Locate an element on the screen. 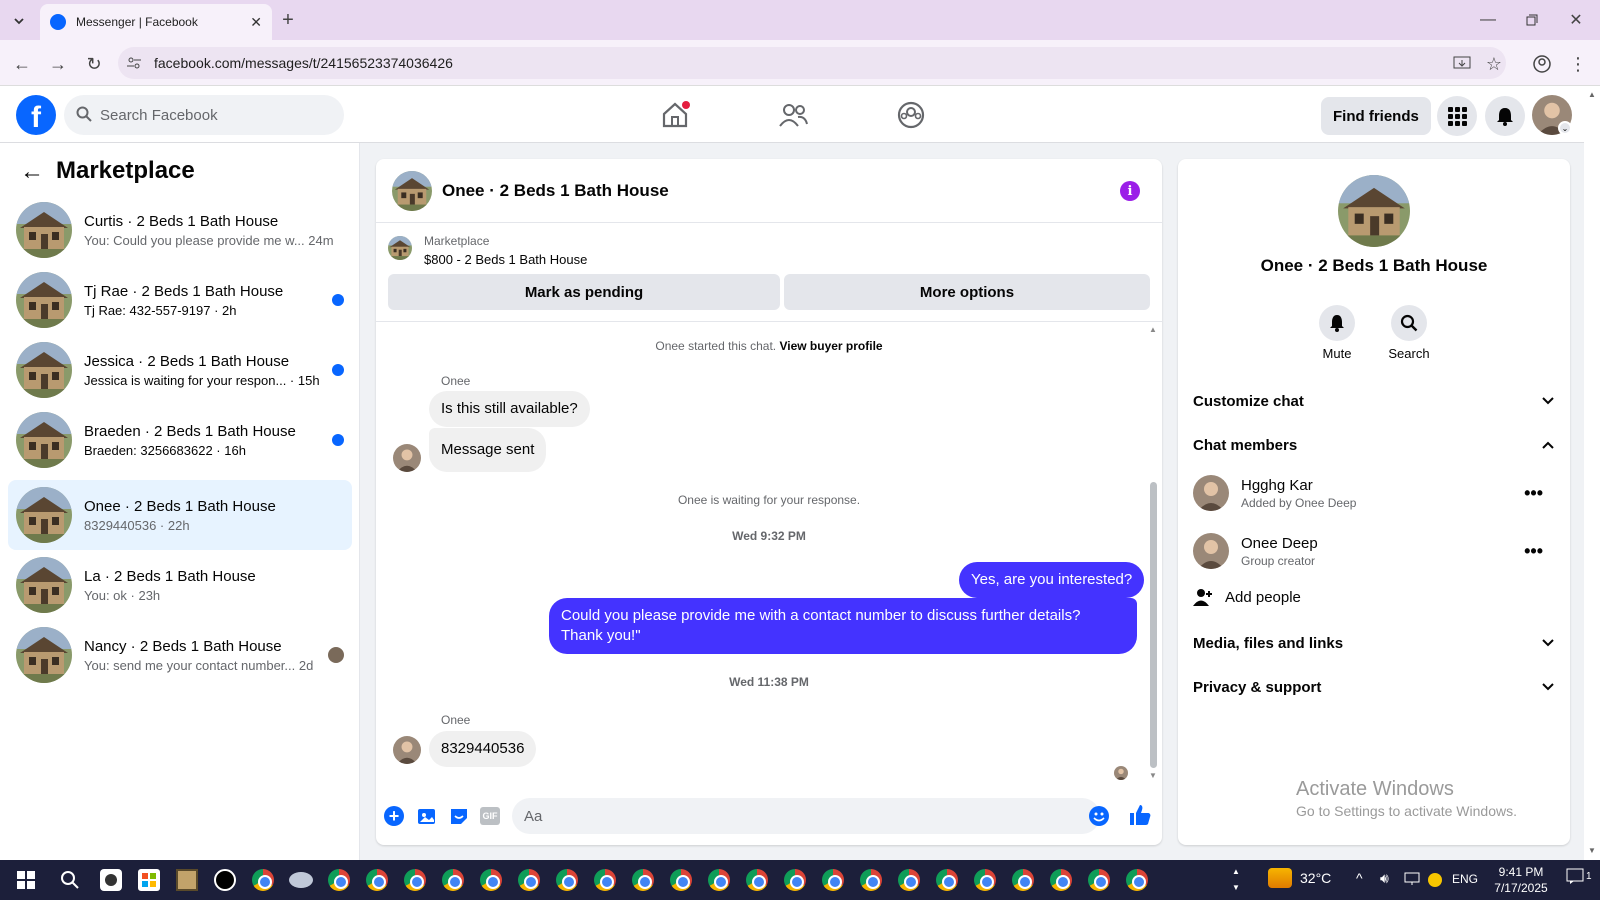  menu-grid-icon is located at coordinates (1457, 116).